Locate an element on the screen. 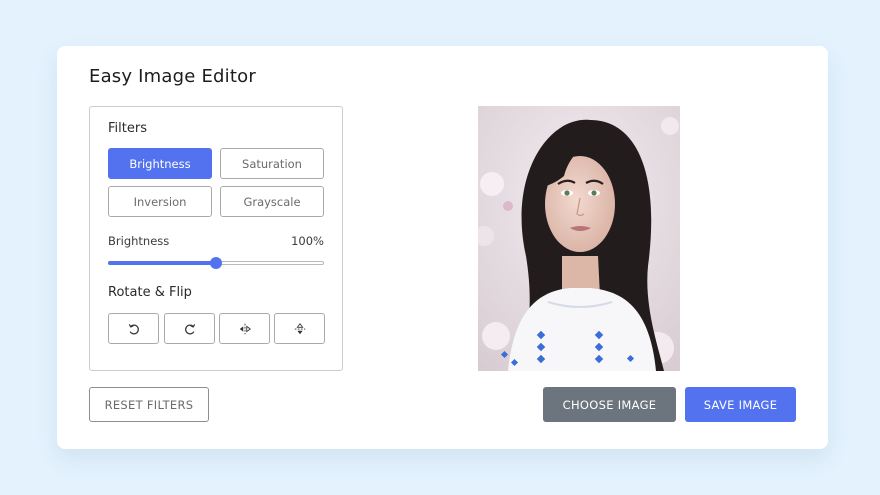  brightness-slider is located at coordinates (216, 263).